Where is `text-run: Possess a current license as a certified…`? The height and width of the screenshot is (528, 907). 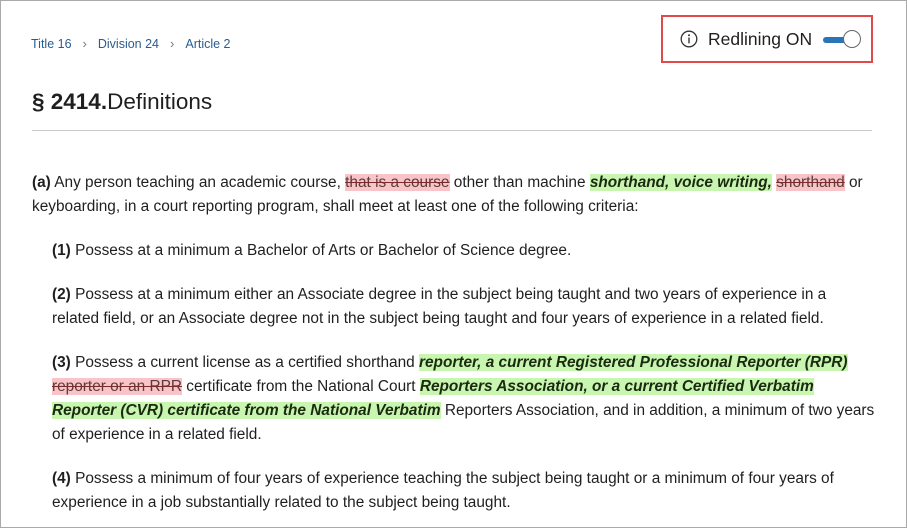 text-run: Possess a current license as a certified… is located at coordinates (244, 362).